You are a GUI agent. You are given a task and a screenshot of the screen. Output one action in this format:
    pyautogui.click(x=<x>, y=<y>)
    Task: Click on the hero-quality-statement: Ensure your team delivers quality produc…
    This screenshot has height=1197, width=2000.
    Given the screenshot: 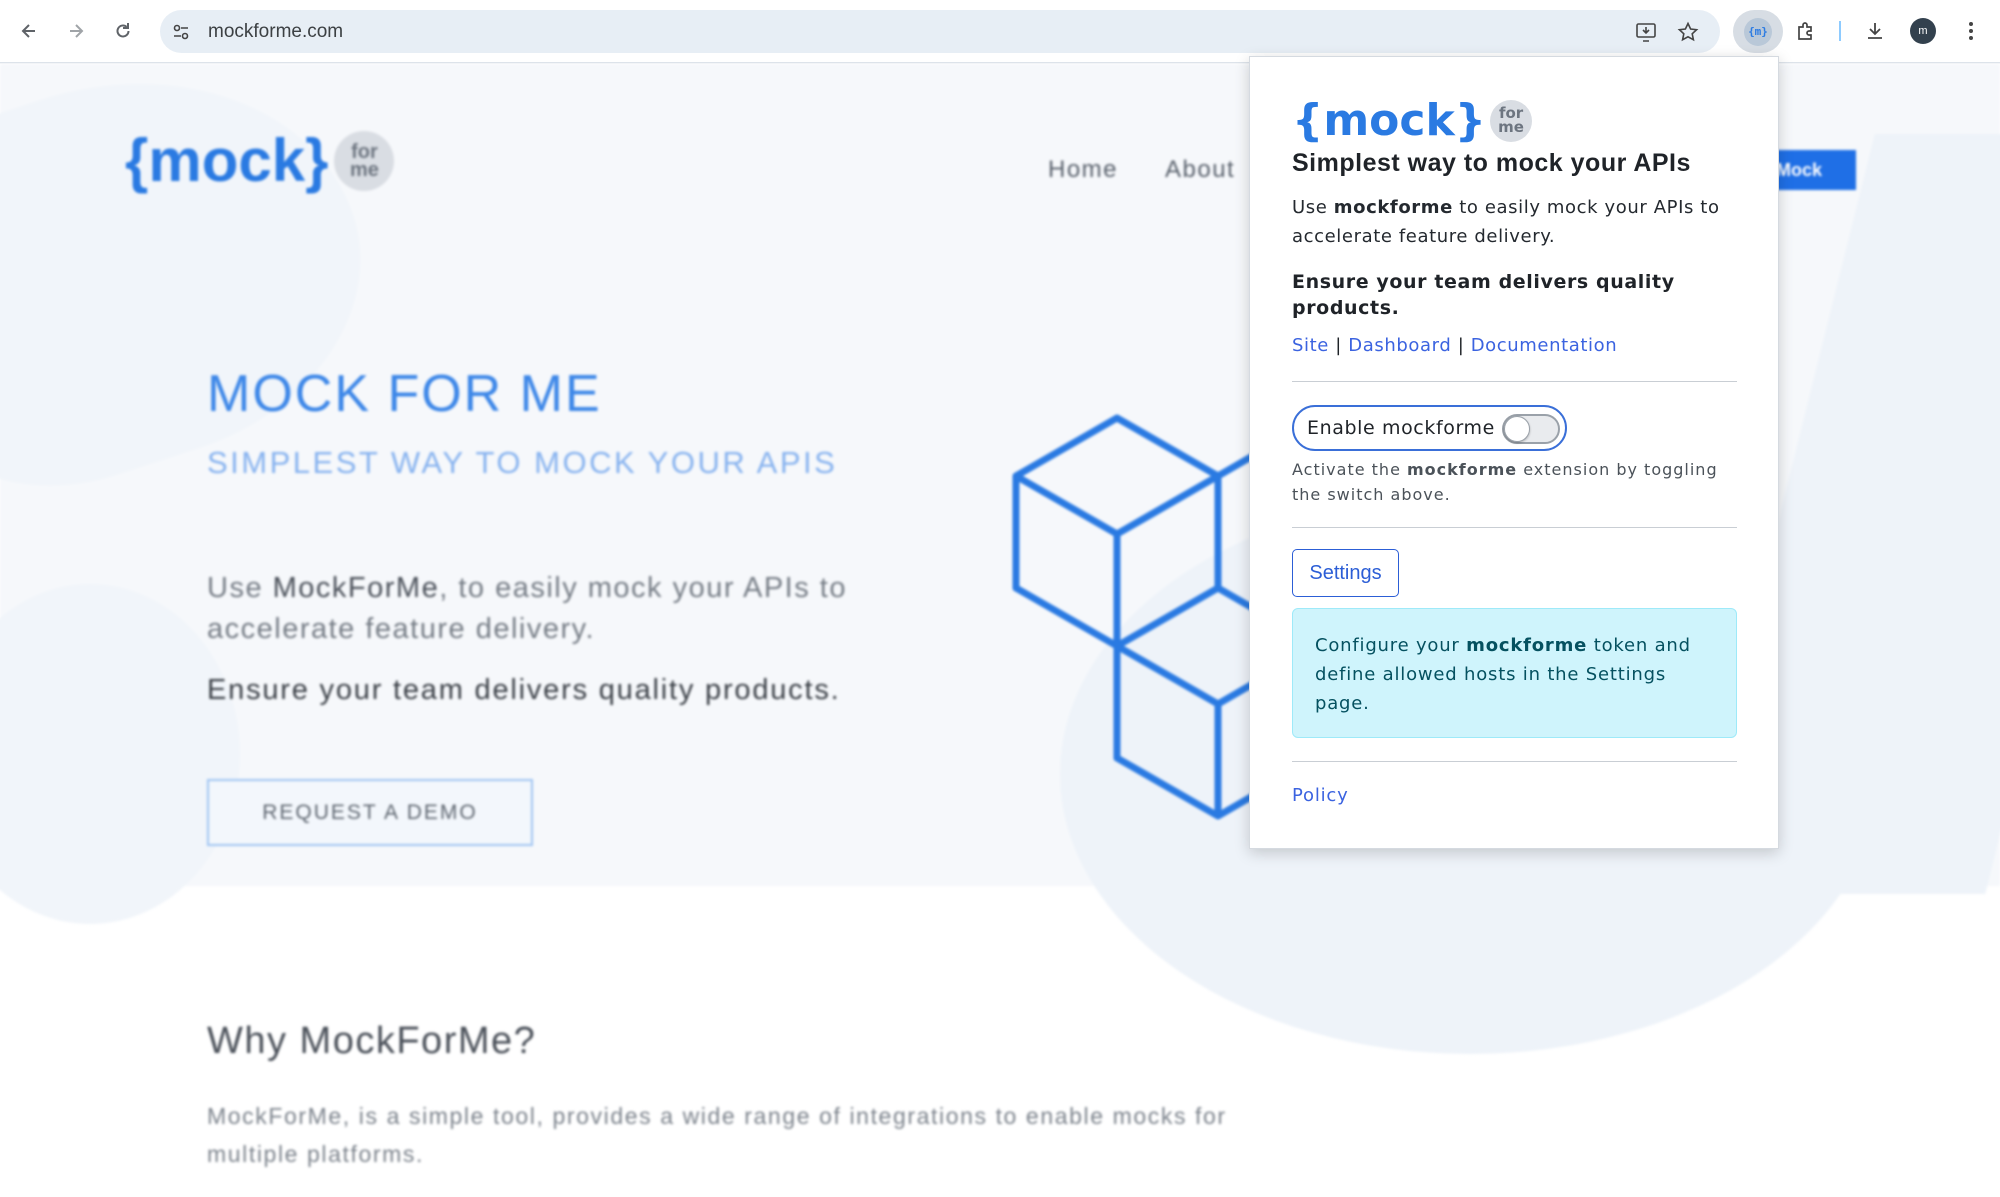 What is the action you would take?
    pyautogui.click(x=524, y=690)
    